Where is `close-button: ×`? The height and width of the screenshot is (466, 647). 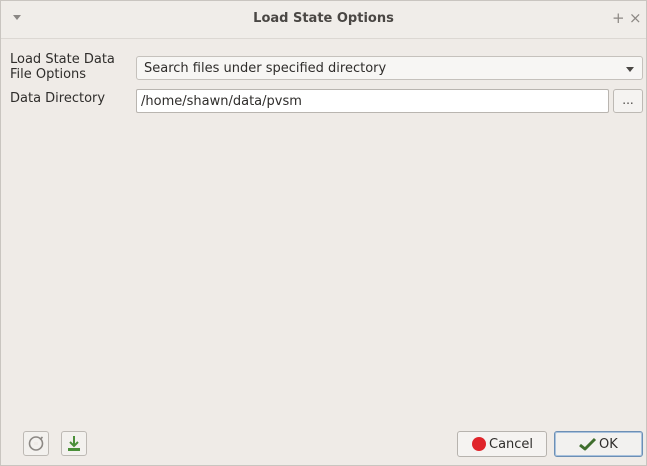 close-button: × is located at coordinates (635, 18).